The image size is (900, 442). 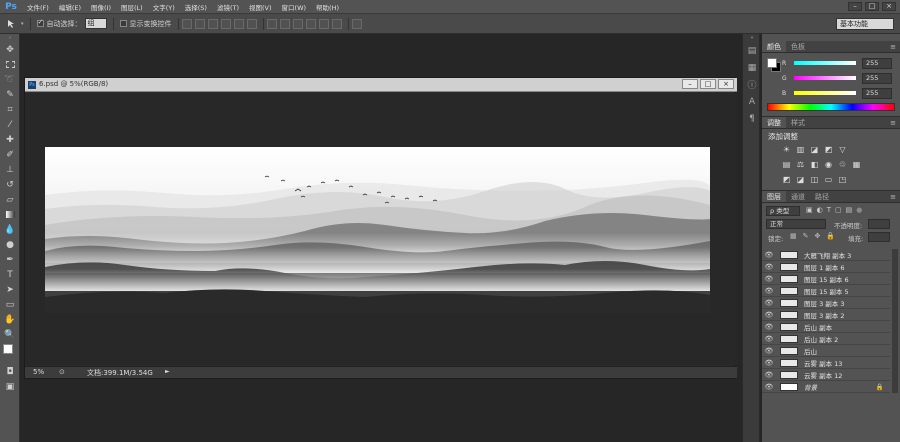 I want to click on zoom-level-field: 5%, so click(x=38, y=372).